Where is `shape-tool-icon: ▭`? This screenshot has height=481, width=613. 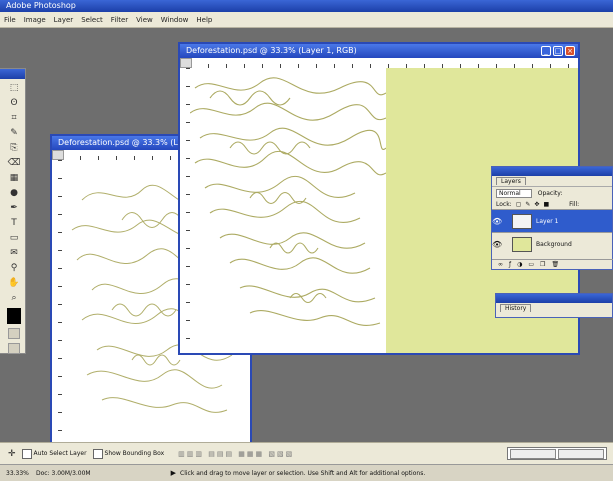
shape-tool-icon: ▭ is located at coordinates (14, 237).